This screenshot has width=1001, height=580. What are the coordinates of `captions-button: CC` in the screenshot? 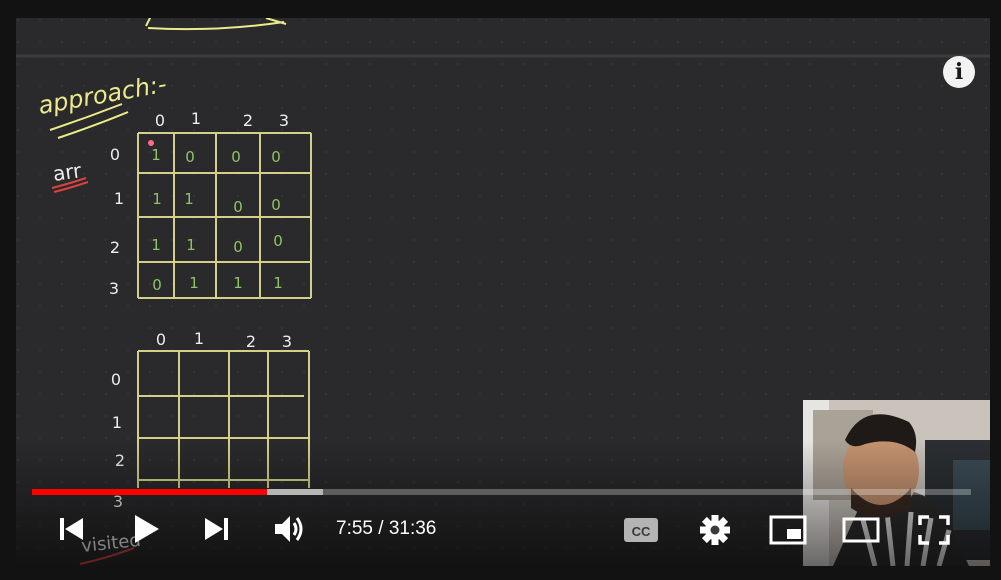 It's located at (641, 530).